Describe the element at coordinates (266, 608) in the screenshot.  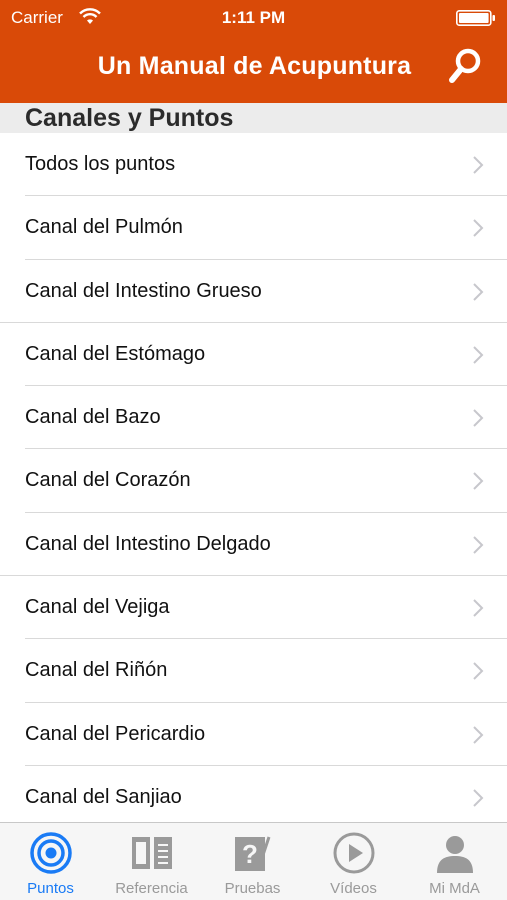
I see `list-item: Canal del Vejiga` at that location.